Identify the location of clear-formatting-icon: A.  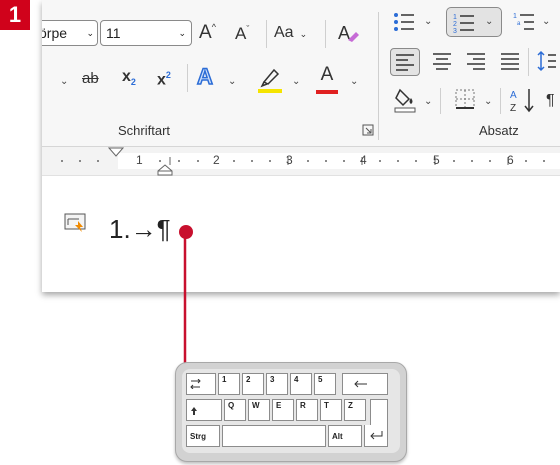
(348, 33).